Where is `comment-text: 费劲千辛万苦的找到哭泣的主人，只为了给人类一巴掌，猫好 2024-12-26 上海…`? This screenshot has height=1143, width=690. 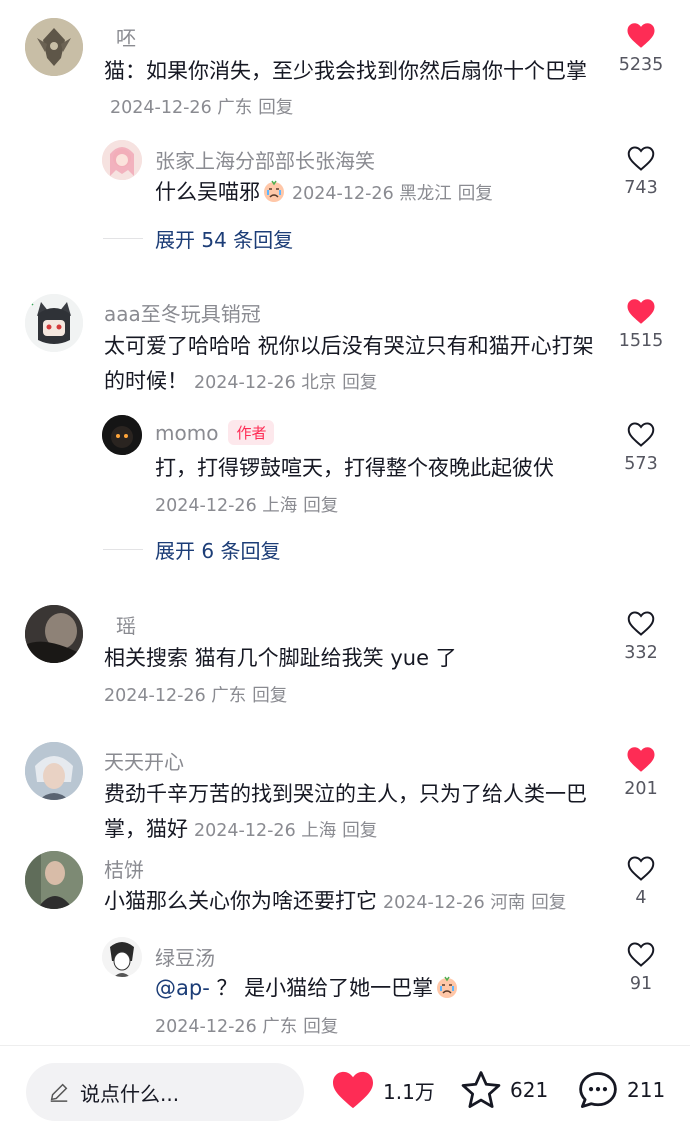
comment-text: 费劲千辛万苦的找到哭泣的主人，只为了给人类一巴掌，猫好 2024-12-26 上海… is located at coordinates (354, 813).